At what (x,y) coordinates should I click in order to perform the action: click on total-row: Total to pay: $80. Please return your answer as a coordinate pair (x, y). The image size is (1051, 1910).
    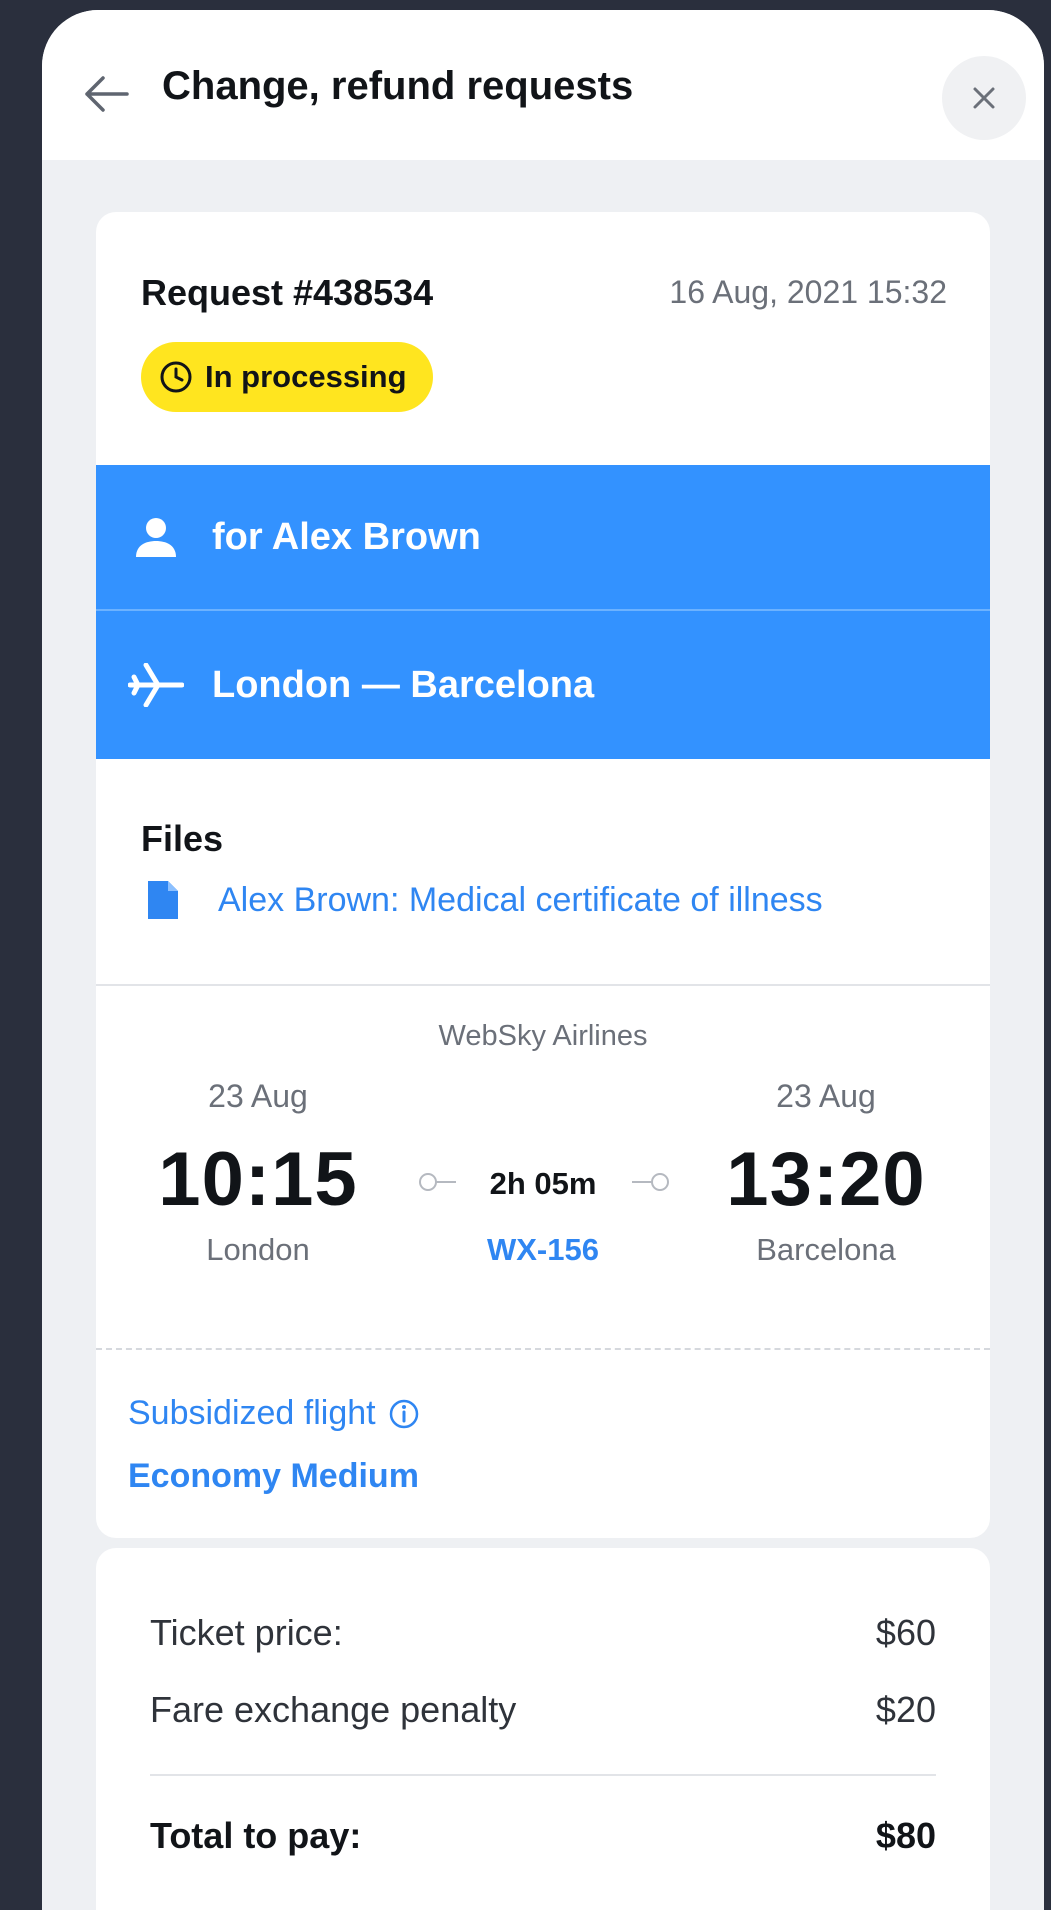
    Looking at the image, I should click on (543, 1836).